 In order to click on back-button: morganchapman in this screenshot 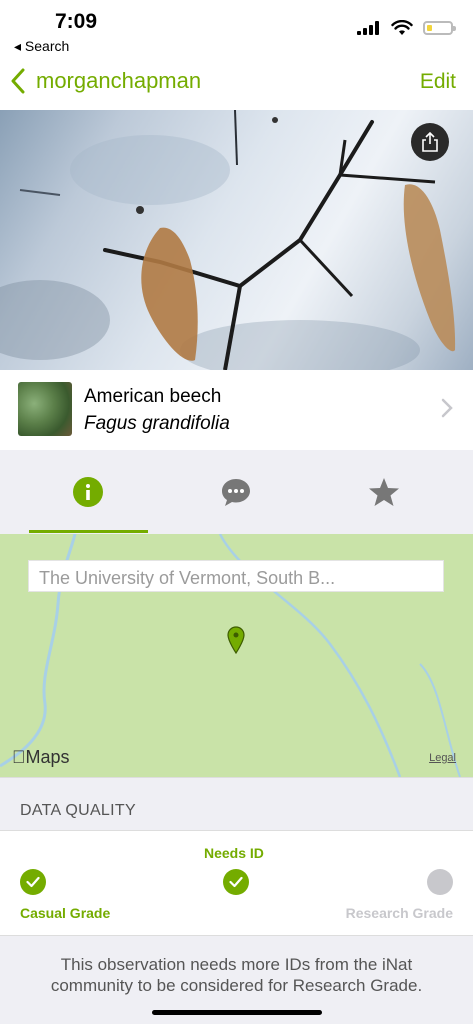, I will do `click(105, 81)`.